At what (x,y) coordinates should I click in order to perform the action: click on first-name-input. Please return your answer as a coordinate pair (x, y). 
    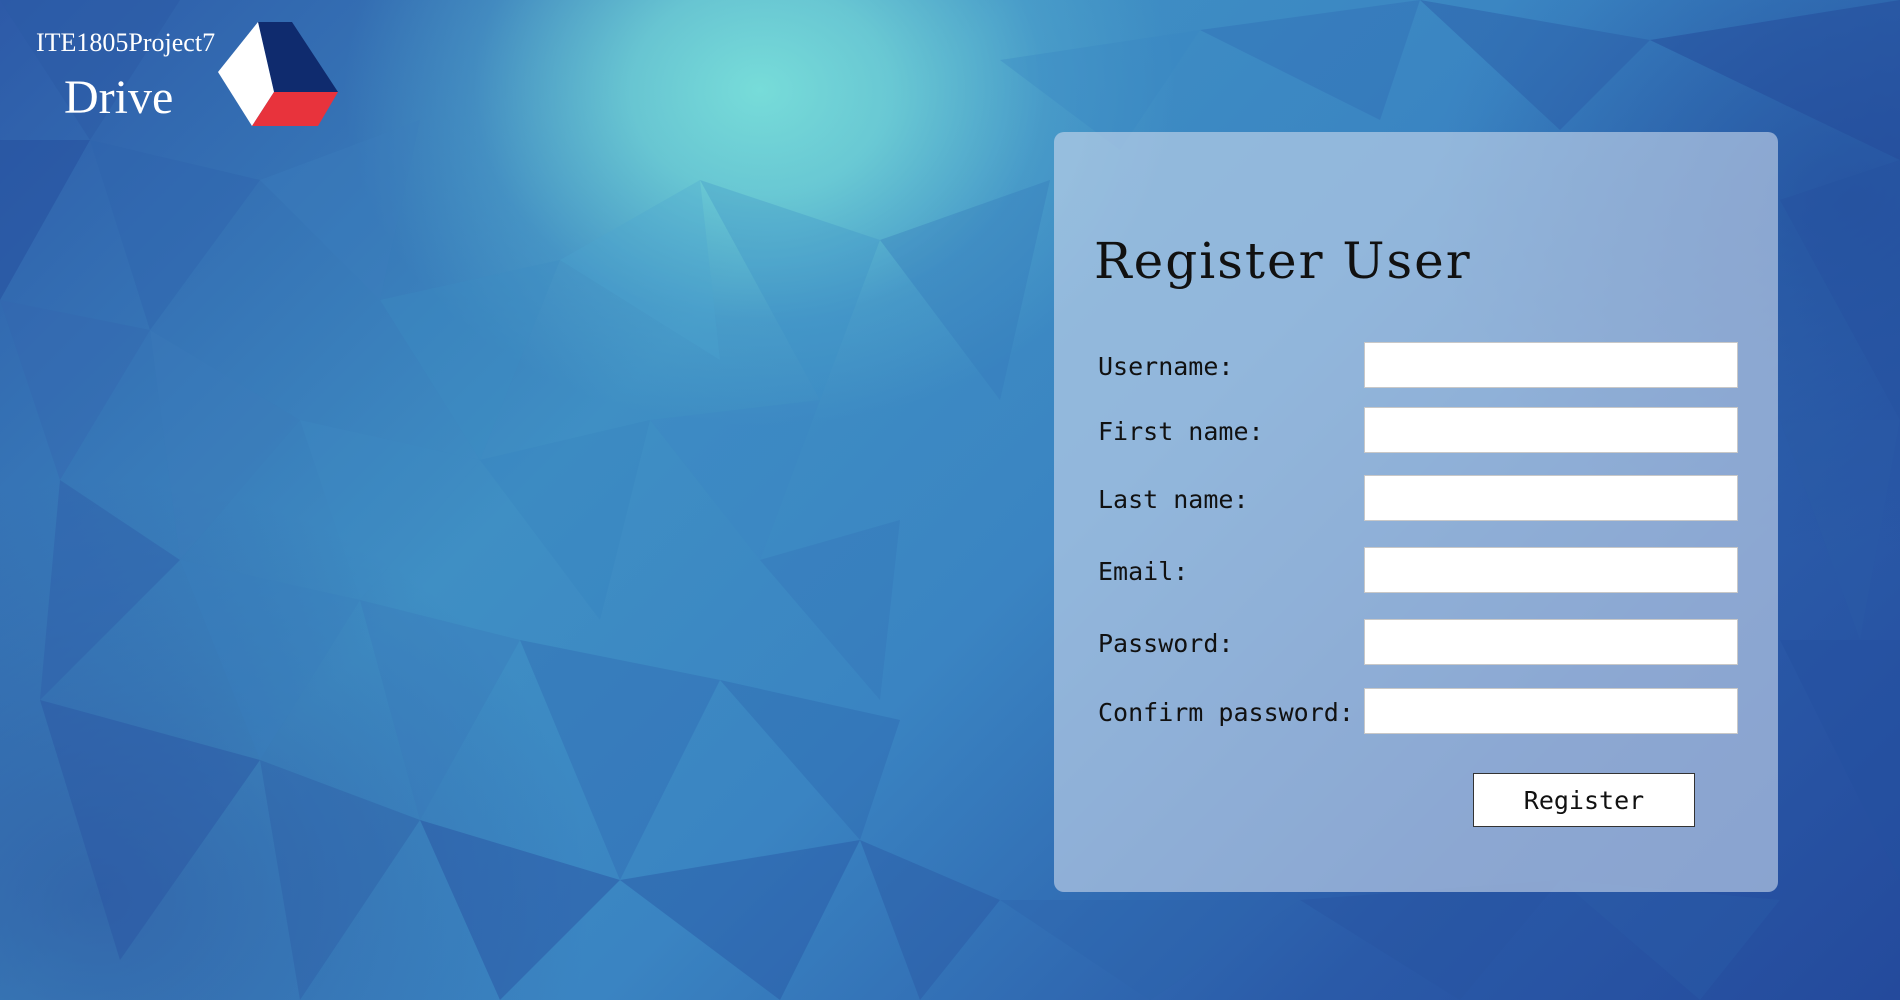
    Looking at the image, I should click on (1551, 430).